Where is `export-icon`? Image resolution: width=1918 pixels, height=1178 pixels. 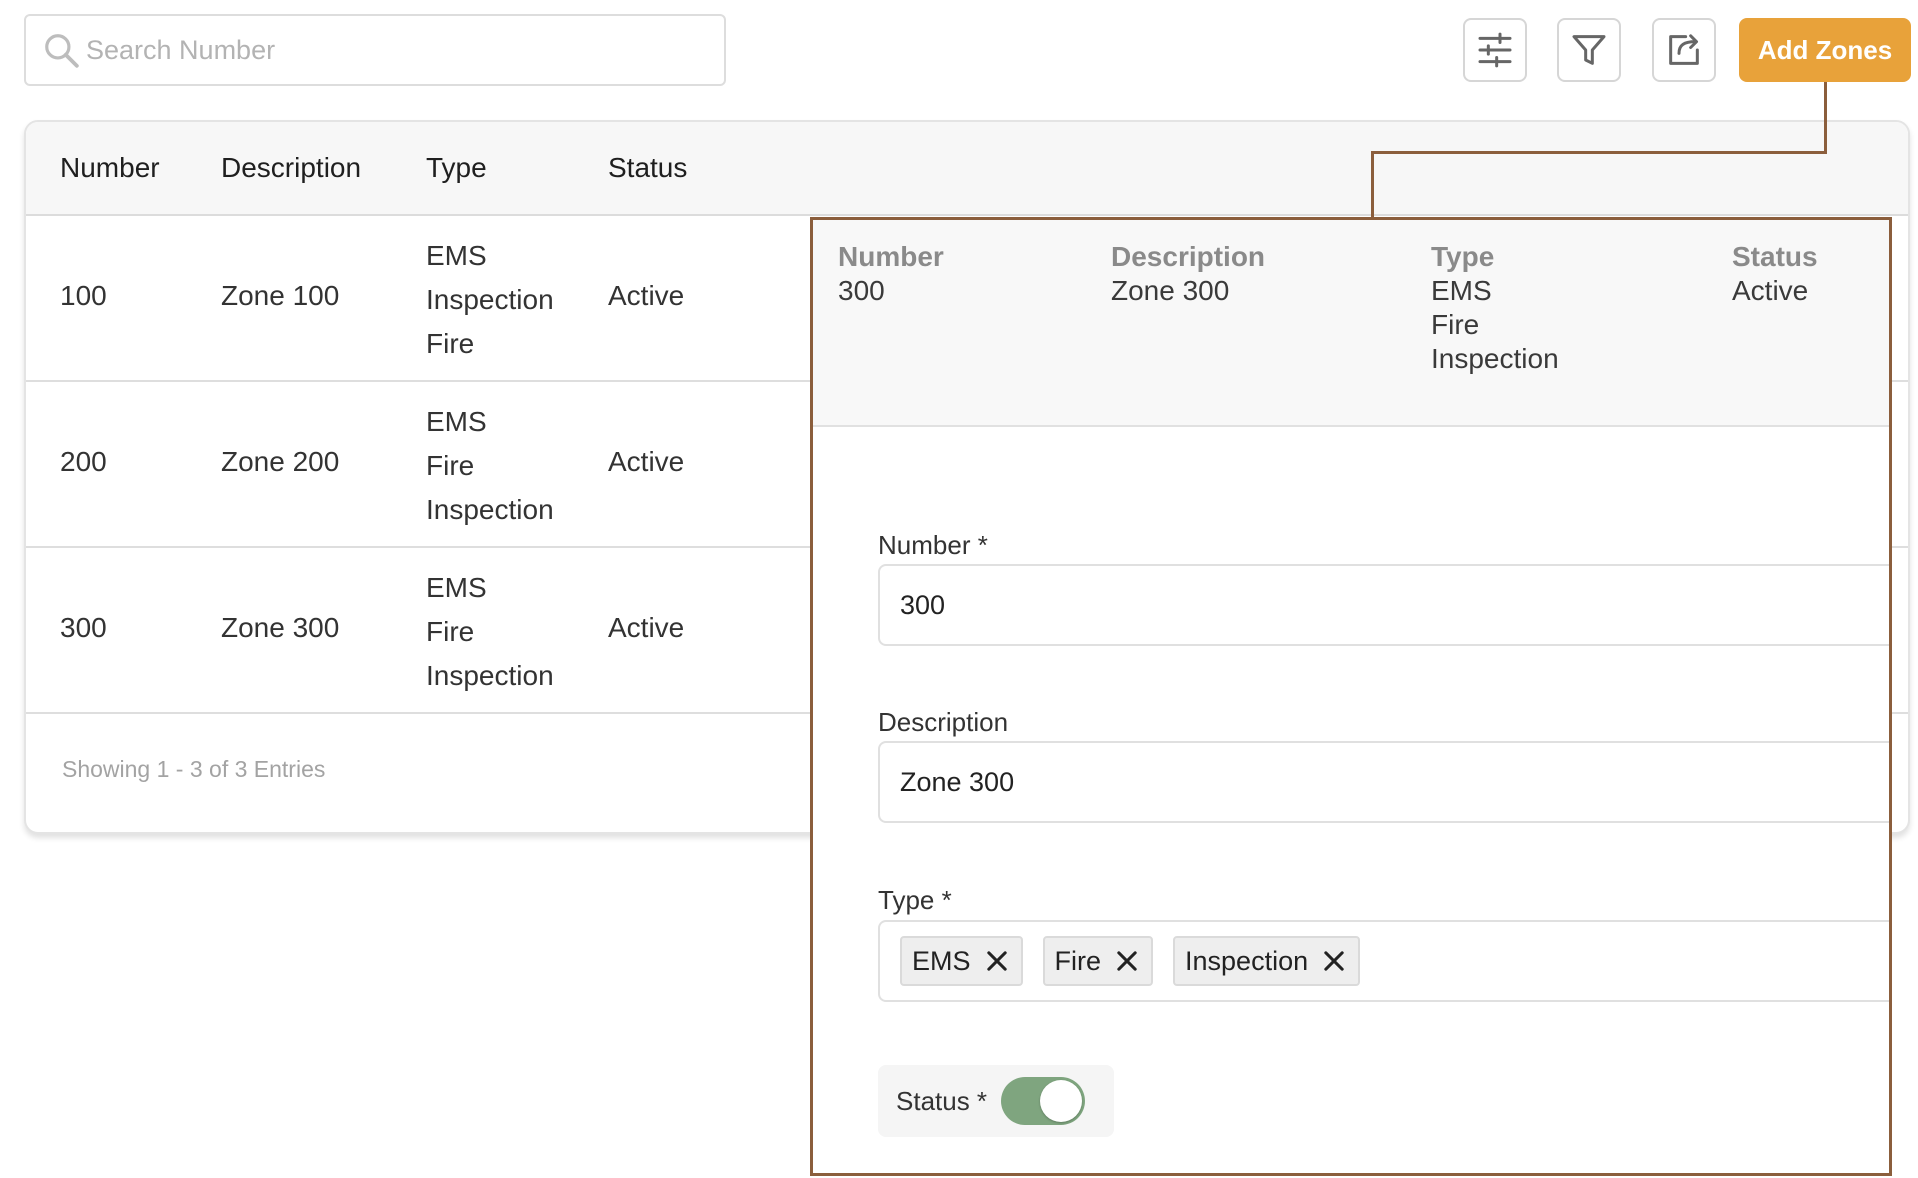
export-icon is located at coordinates (1684, 49).